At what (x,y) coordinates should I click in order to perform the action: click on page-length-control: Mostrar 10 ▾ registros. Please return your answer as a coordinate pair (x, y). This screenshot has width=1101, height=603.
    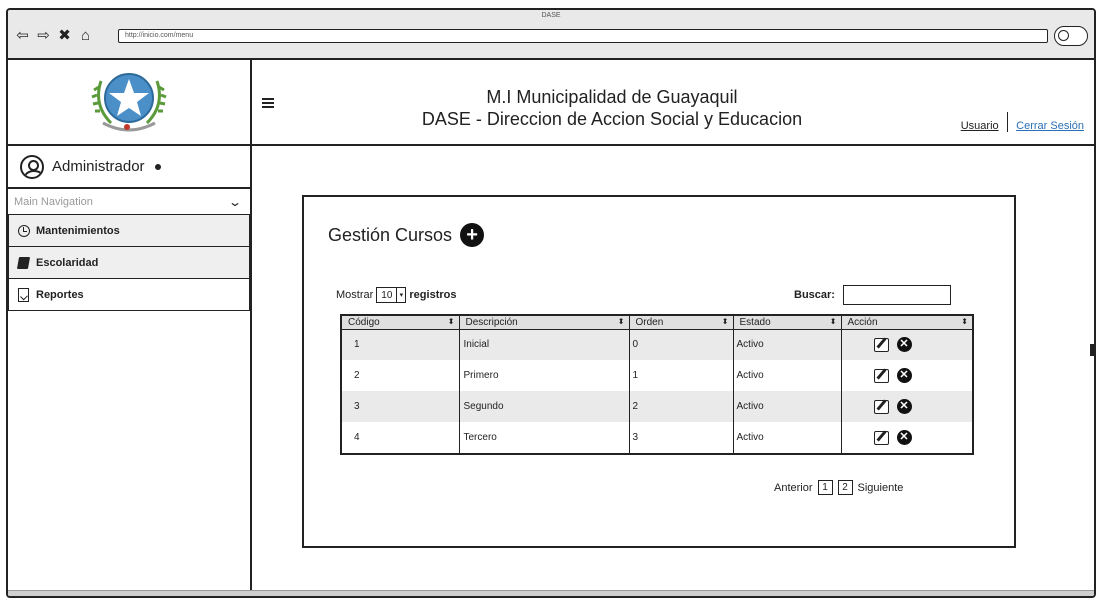
    Looking at the image, I should click on (396, 295).